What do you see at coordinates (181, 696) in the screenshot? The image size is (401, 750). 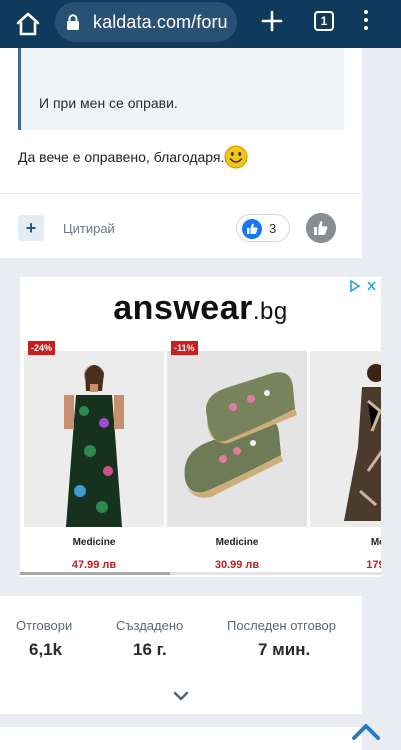 I see `chevron-down-icon` at bounding box center [181, 696].